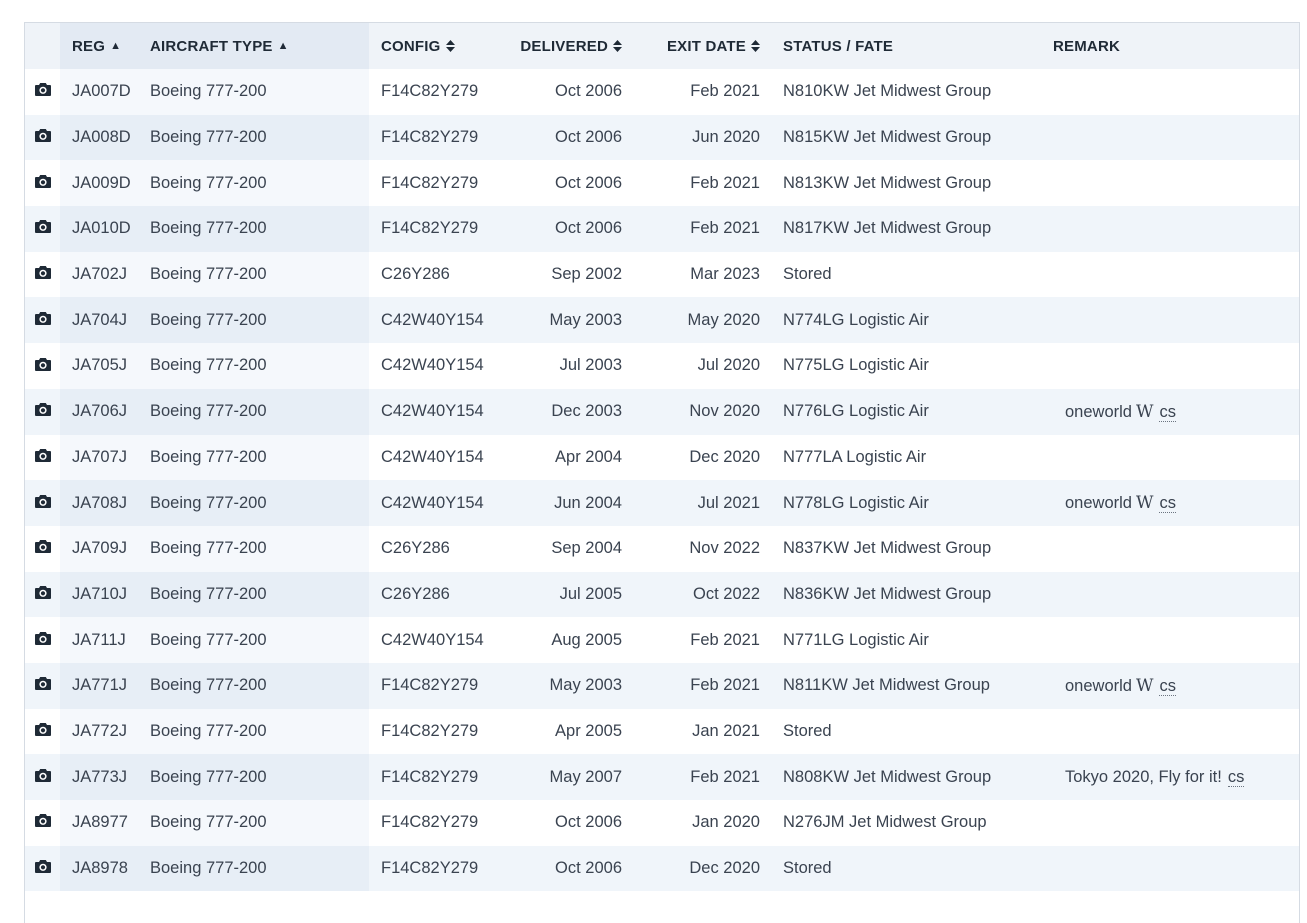  Describe the element at coordinates (918, 548) in the screenshot. I see `status-cell: N837KW Jet Midwest Group` at that location.